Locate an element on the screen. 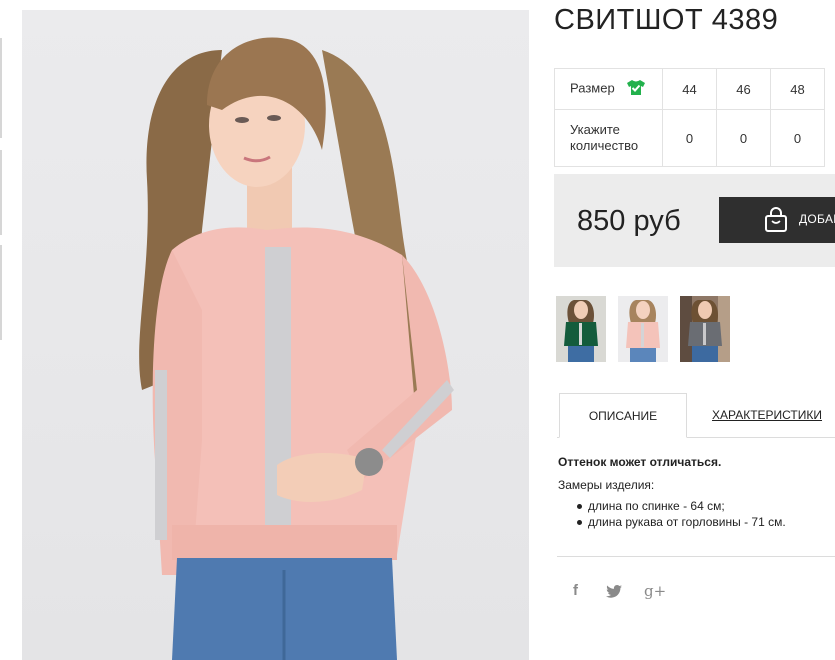 The height and width of the screenshot is (660, 835). size-table: Размер 44 46 48 Укажите количество 0 0 0 is located at coordinates (689, 117).